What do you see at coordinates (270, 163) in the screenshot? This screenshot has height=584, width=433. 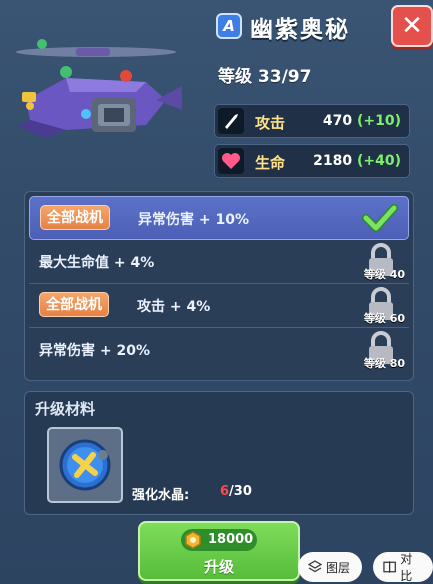 I see `stat-label: 生命` at bounding box center [270, 163].